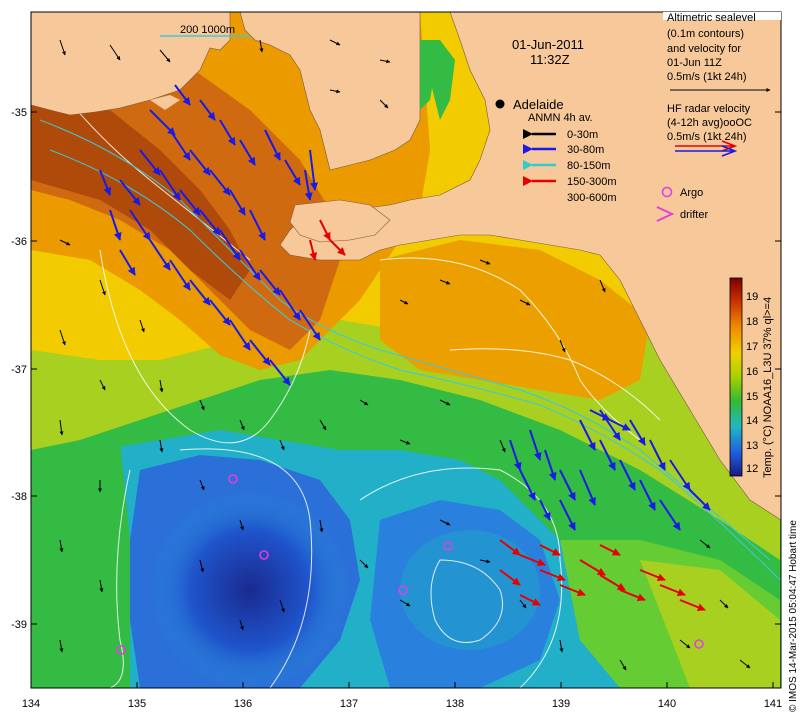 The image size is (800, 720). I want to click on x-tick: 139, so click(561, 704).